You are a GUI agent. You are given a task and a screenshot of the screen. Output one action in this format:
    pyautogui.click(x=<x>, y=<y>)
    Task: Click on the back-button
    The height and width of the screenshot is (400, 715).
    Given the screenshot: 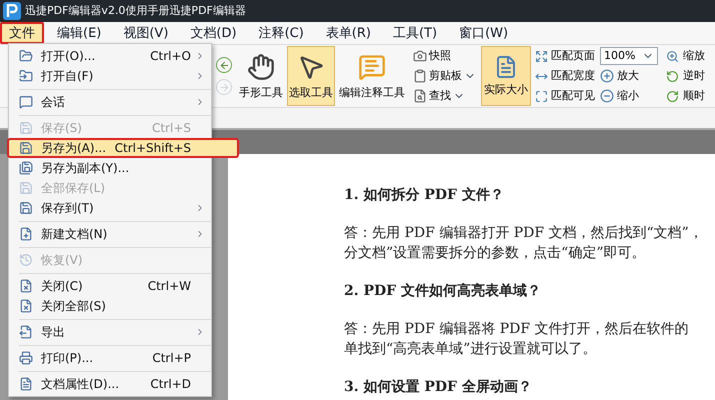 What is the action you would take?
    pyautogui.click(x=224, y=65)
    